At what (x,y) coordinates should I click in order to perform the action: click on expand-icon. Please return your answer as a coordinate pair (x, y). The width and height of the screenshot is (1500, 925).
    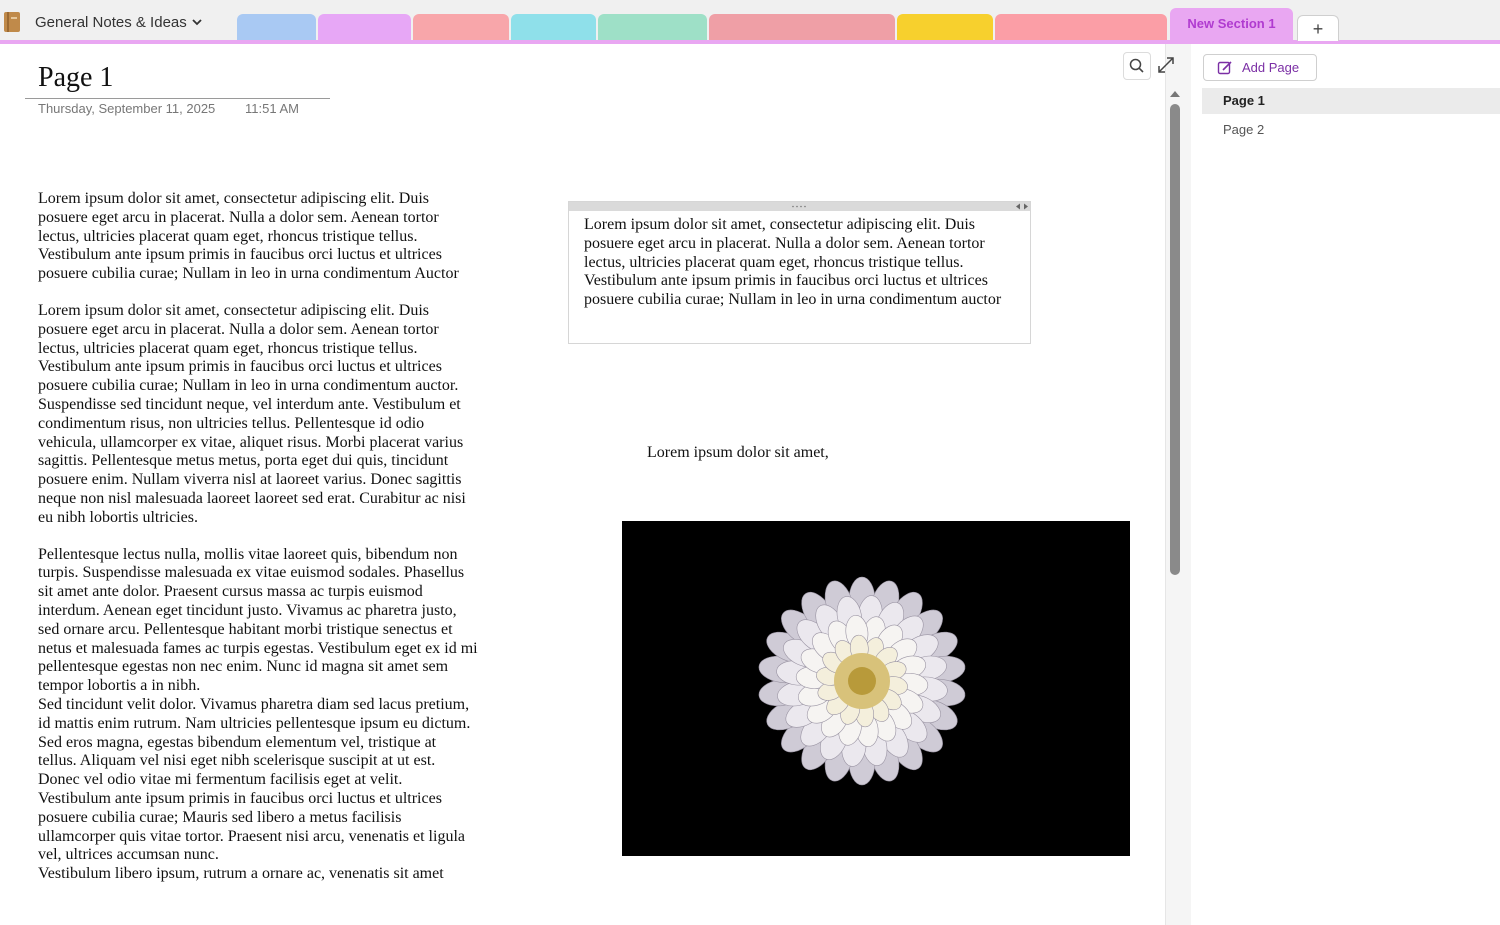
    Looking at the image, I should click on (1166, 65).